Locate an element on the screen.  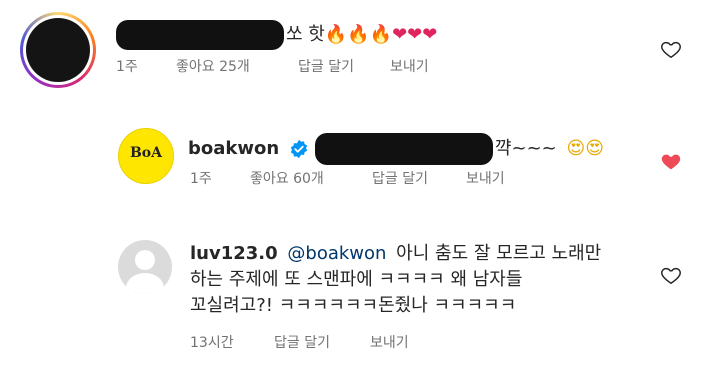
avatar is located at coordinates (58, 50).